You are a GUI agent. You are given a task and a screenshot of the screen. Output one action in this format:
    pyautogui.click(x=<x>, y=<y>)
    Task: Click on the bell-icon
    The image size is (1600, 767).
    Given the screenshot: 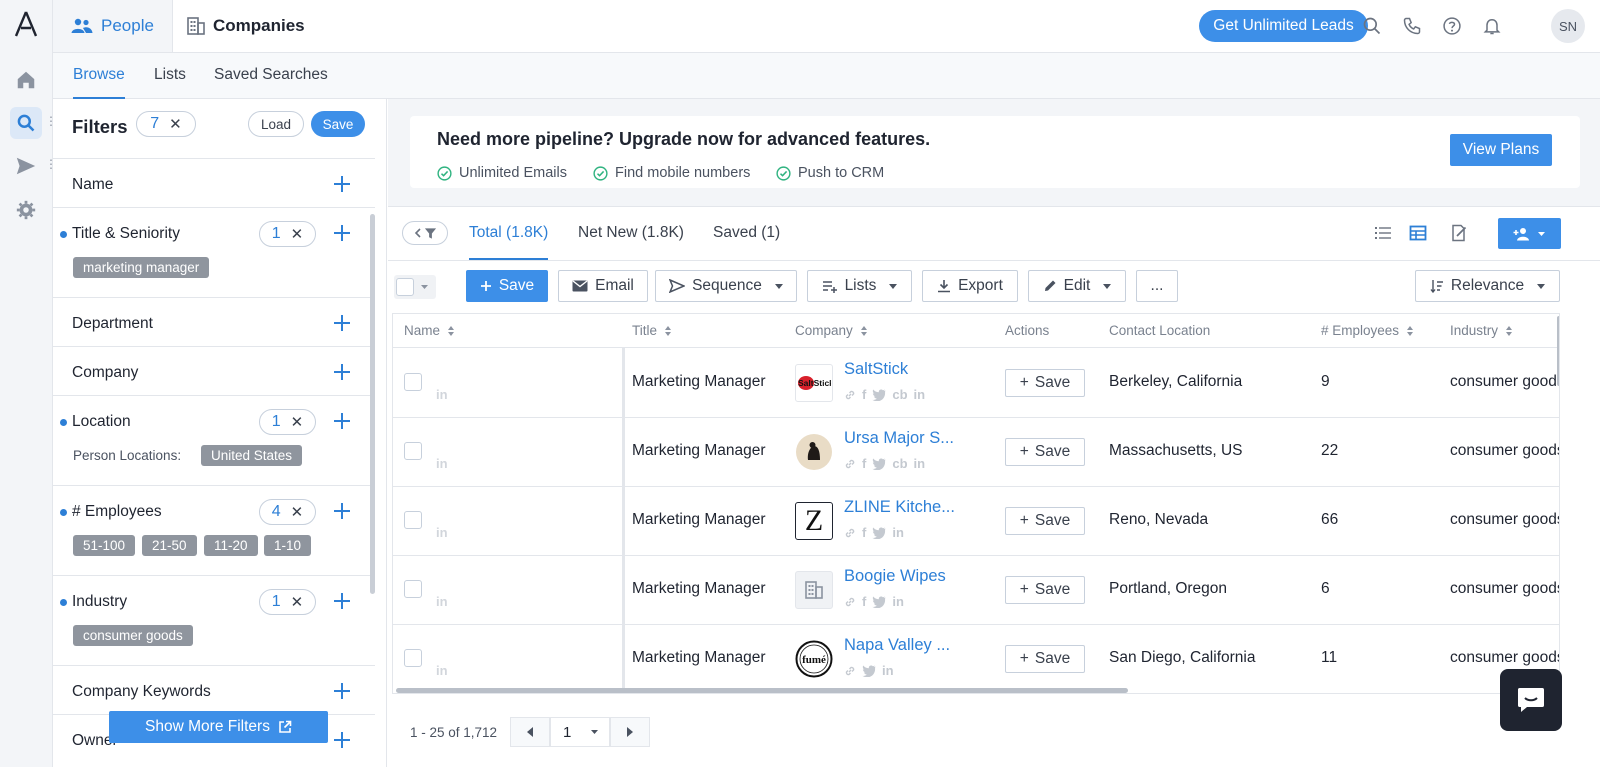 What is the action you would take?
    pyautogui.click(x=1492, y=26)
    